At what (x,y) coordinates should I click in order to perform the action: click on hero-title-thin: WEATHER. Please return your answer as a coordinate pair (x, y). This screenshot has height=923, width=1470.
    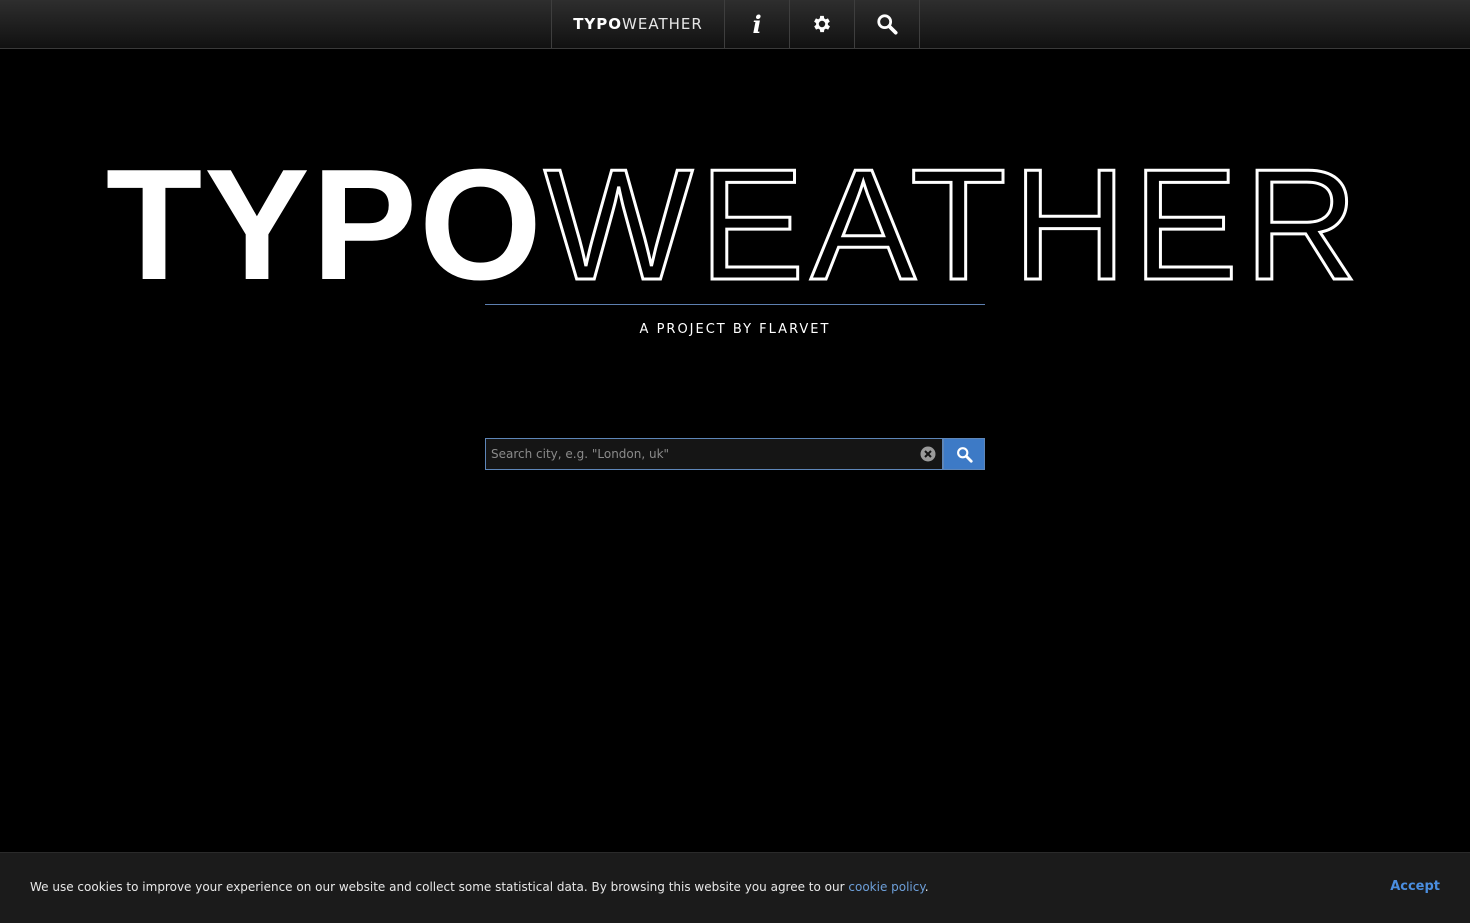
    Looking at the image, I should click on (953, 225).